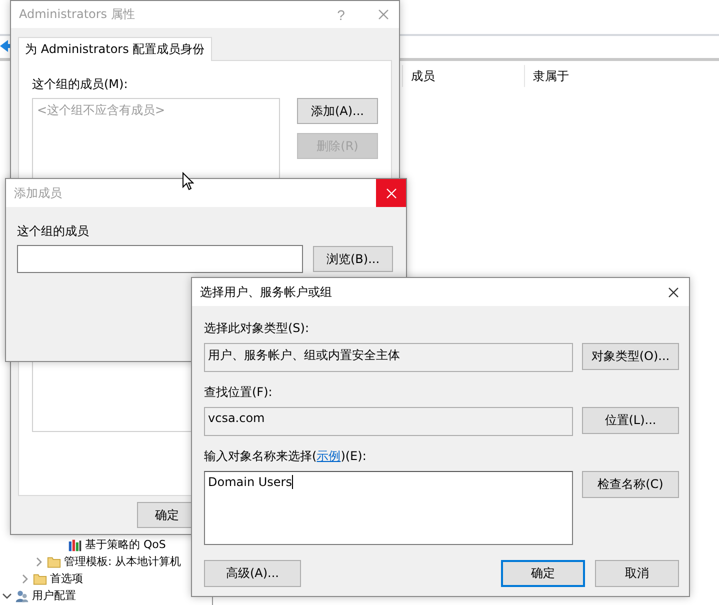 The height and width of the screenshot is (605, 719). Describe the element at coordinates (260, 456) in the screenshot. I see `names-label: 输入对象名称来选择(` at that location.